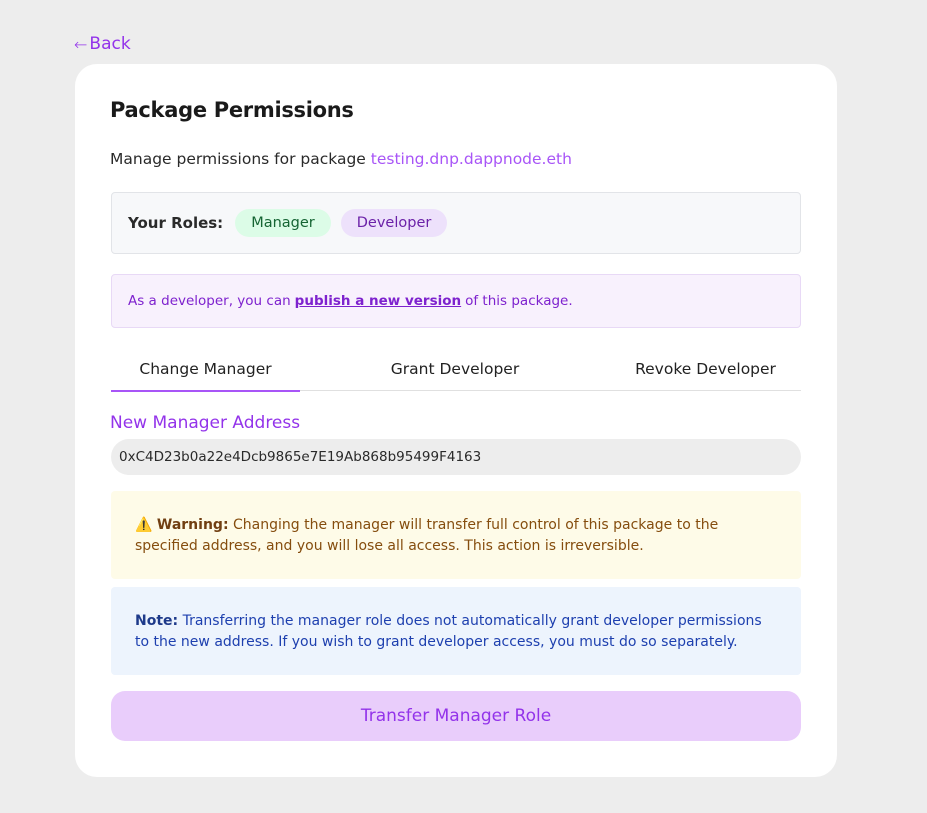 This screenshot has height=813, width=927. What do you see at coordinates (394, 223) in the screenshot?
I see `developer-role-badge: Developer` at bounding box center [394, 223].